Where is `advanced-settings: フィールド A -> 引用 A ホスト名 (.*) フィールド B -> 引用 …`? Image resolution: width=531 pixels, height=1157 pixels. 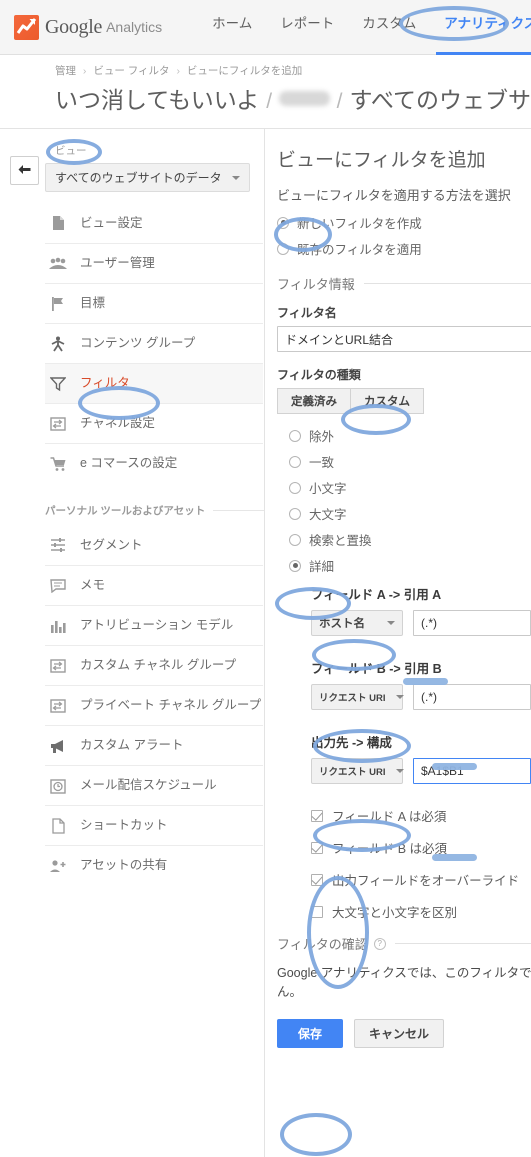
advanced-settings: フィールド A -> 引用 A ホスト名 (.*) フィールド B -> 引用 … is located at coordinates (421, 752).